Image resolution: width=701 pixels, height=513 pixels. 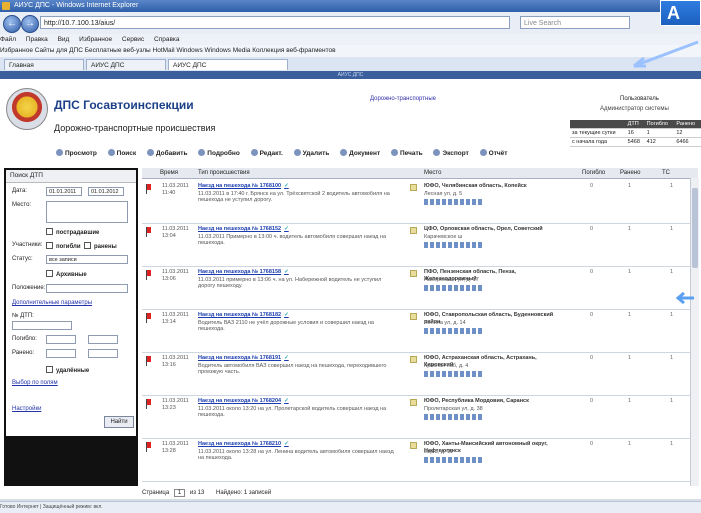 What do you see at coordinates (8, 39) in the screenshot?
I see `menu-file: Файл` at bounding box center [8, 39].